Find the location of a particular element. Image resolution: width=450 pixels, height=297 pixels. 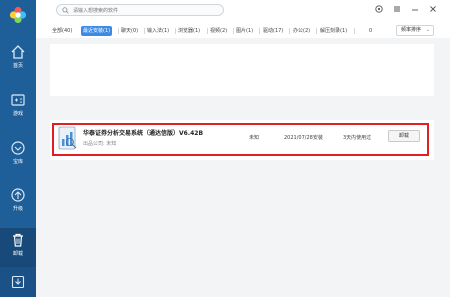

download-icon is located at coordinates (18, 282).